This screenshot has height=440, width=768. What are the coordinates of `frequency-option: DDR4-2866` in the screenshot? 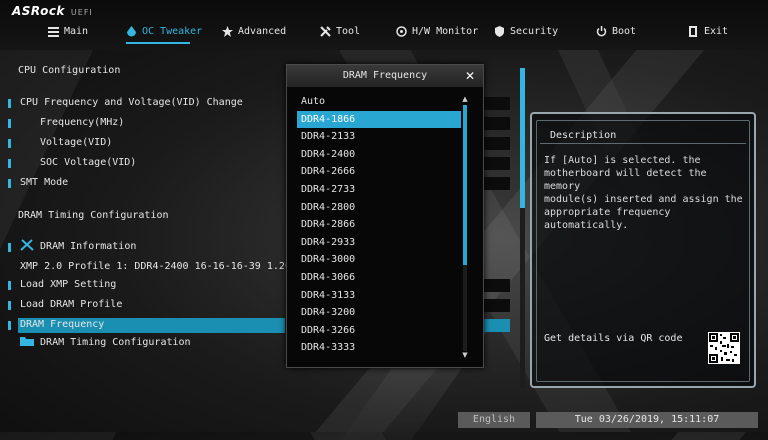 It's located at (379, 224).